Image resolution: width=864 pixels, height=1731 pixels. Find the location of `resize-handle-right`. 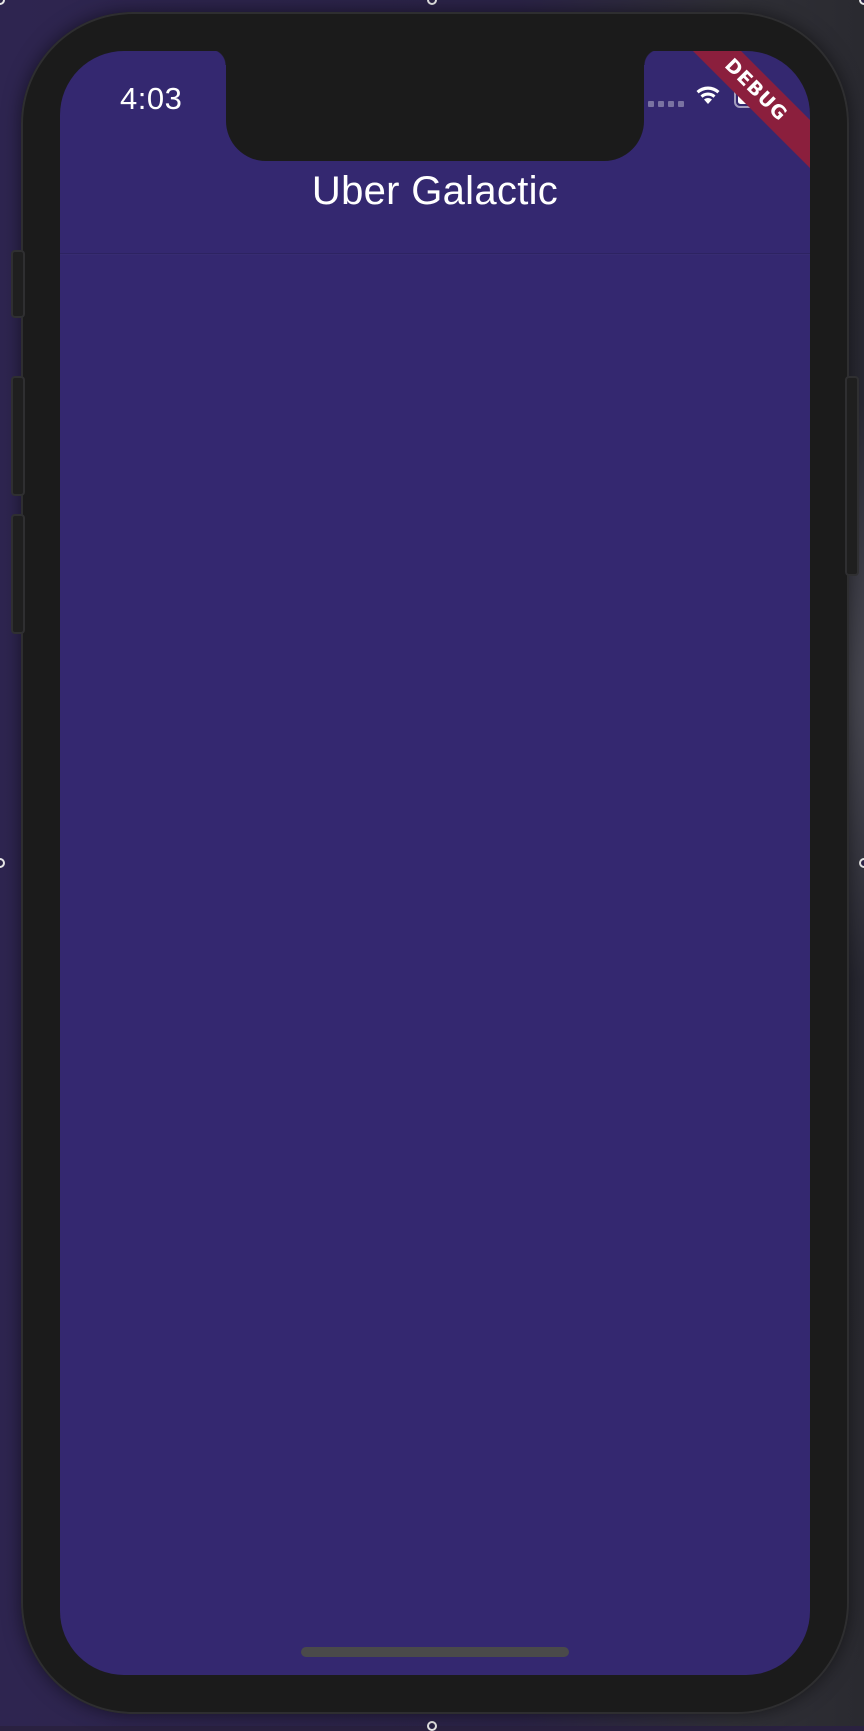

resize-handle-right is located at coordinates (861, 863).